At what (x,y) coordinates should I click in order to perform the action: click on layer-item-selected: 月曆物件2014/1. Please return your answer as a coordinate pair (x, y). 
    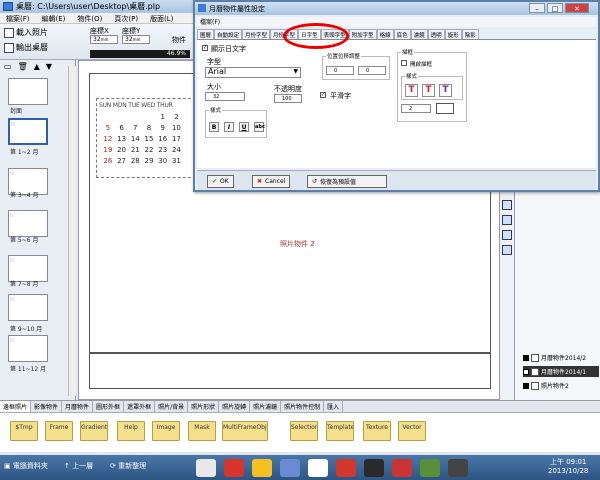
    Looking at the image, I should click on (561, 371).